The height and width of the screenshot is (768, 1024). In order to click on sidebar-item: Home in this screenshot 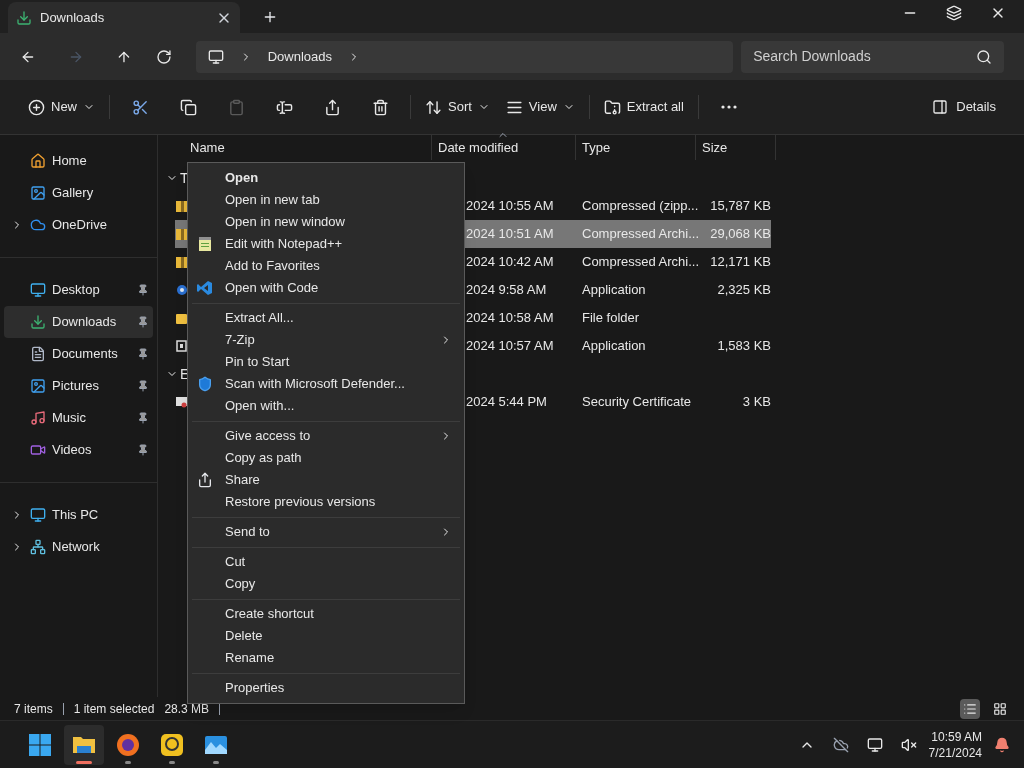, I will do `click(78, 161)`.